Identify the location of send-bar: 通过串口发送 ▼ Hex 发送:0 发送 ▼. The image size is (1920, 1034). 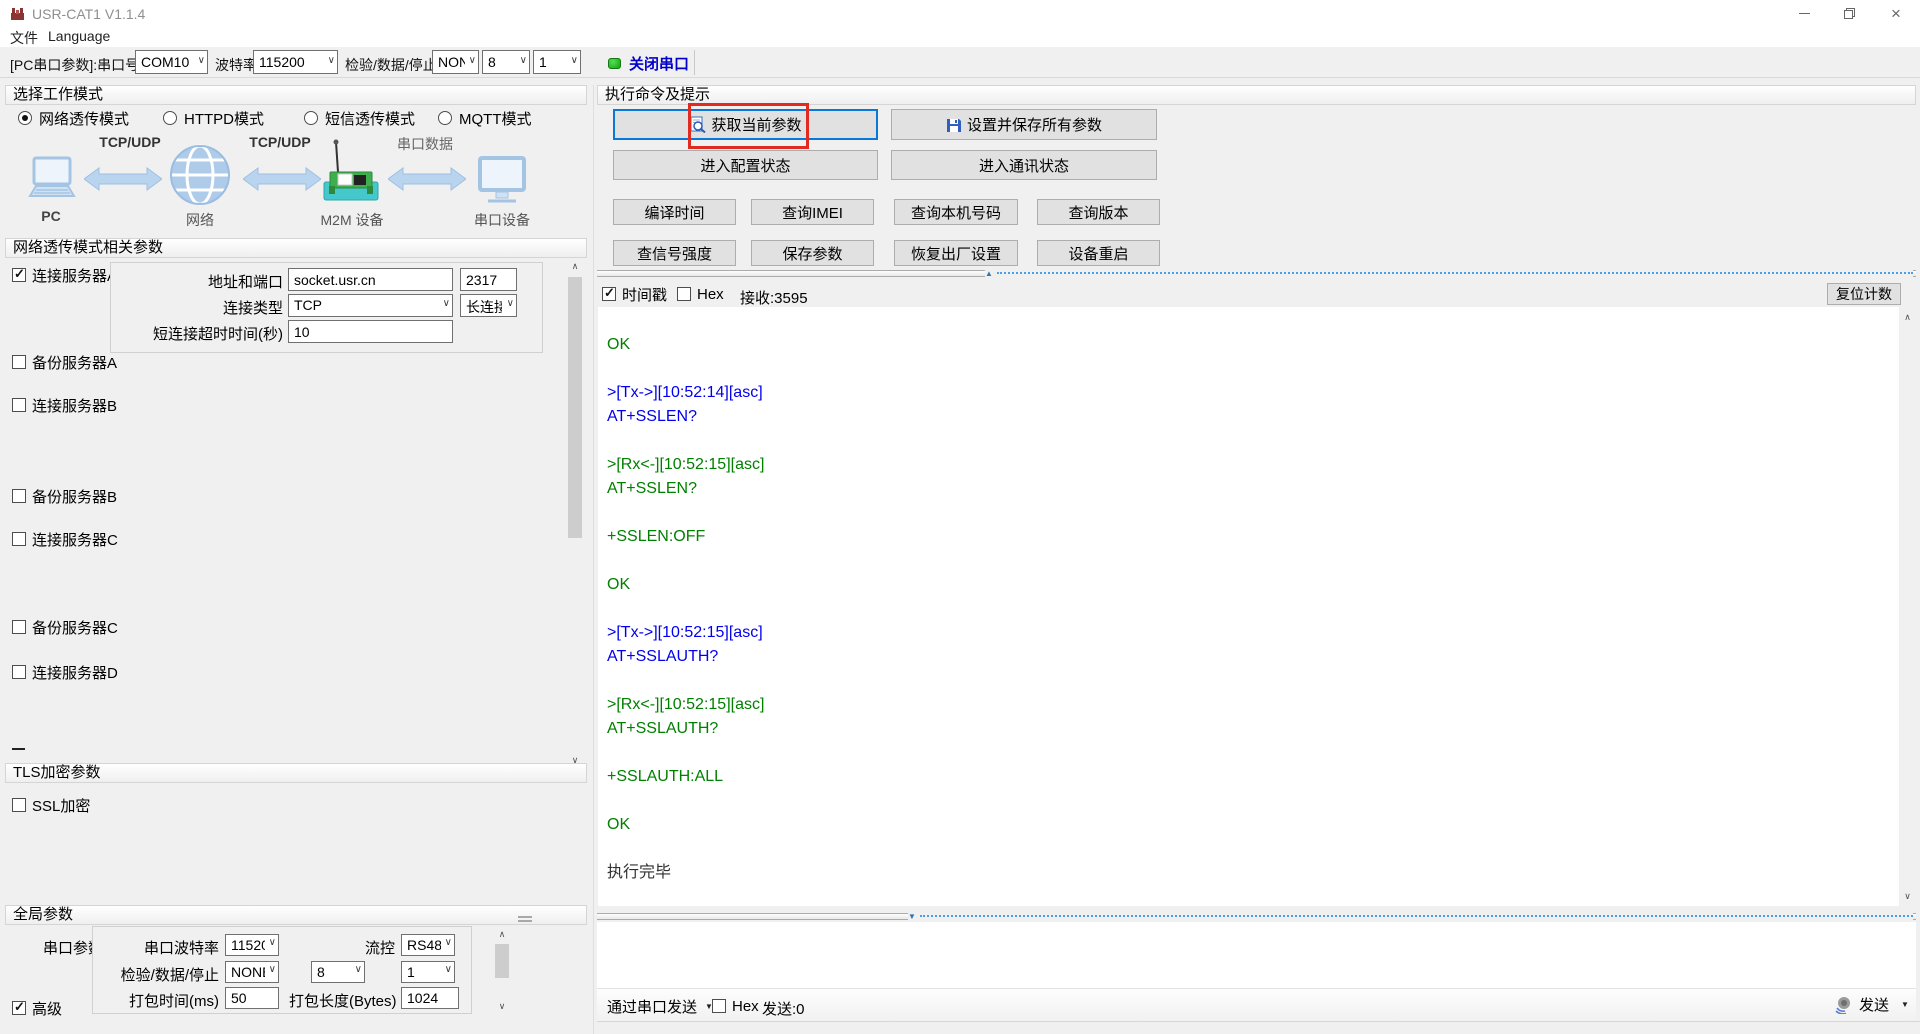
(1256, 1004).